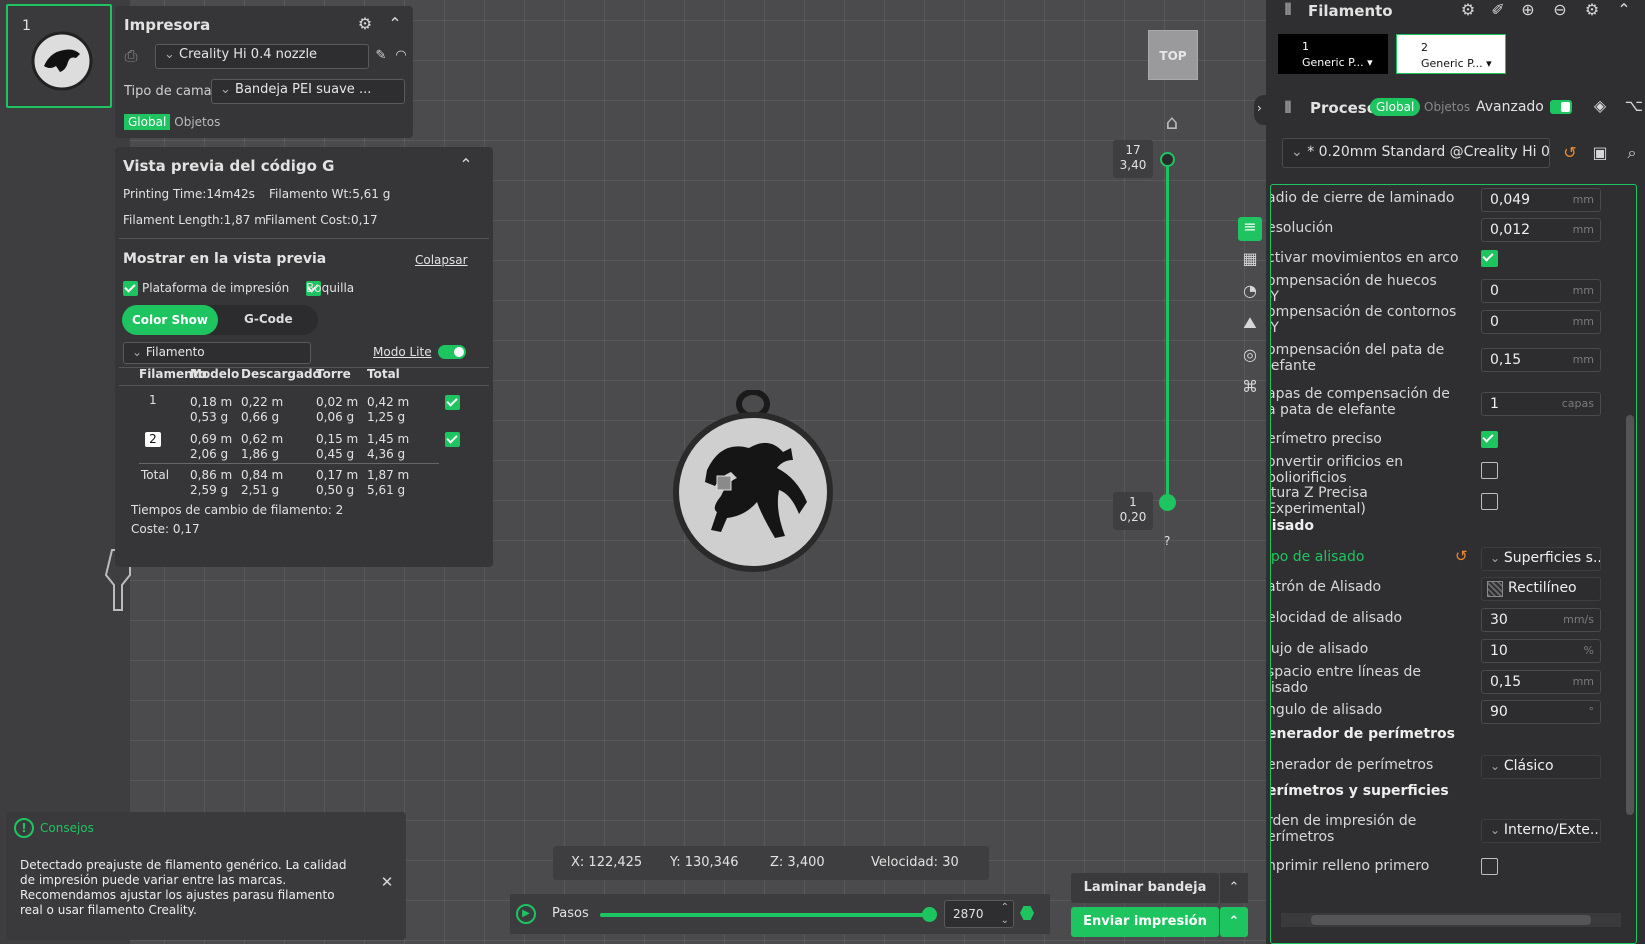  I want to click on cell: 4,36 g, so click(386, 454).